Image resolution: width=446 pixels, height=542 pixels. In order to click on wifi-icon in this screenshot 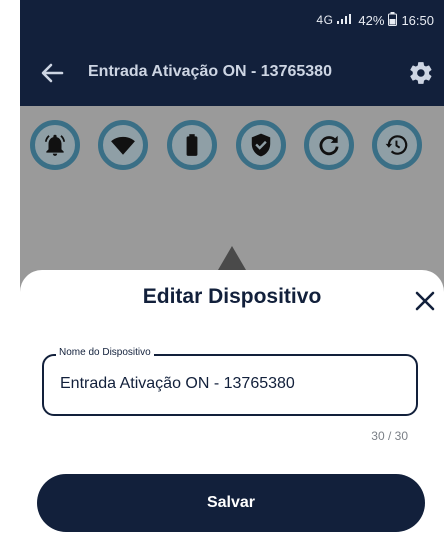, I will do `click(123, 145)`.